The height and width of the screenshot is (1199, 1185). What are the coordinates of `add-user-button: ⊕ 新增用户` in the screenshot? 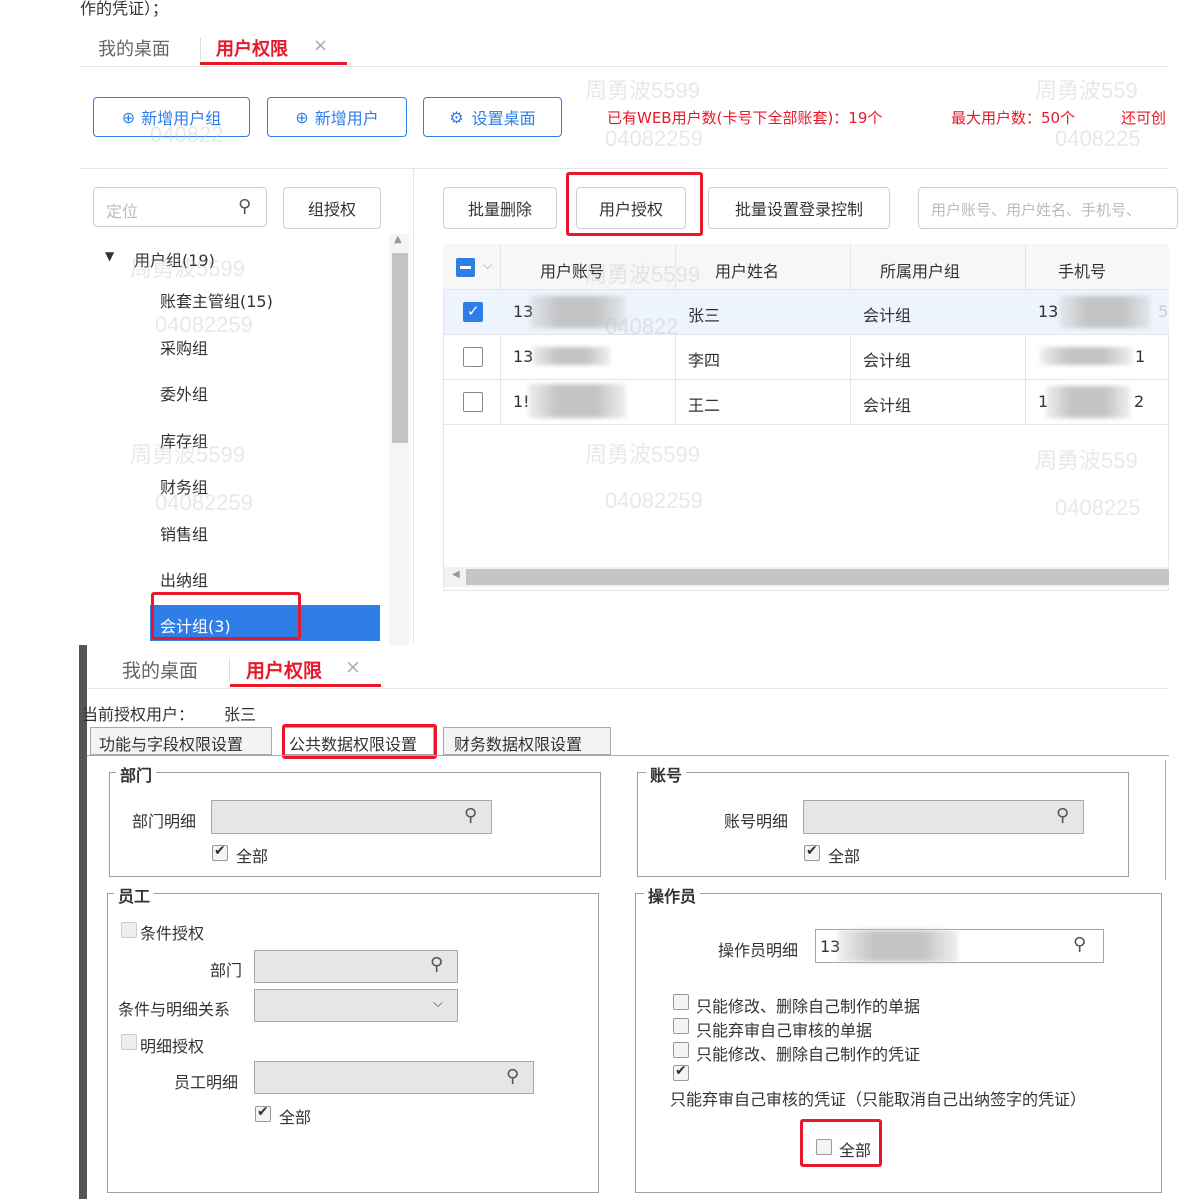 It's located at (337, 117).